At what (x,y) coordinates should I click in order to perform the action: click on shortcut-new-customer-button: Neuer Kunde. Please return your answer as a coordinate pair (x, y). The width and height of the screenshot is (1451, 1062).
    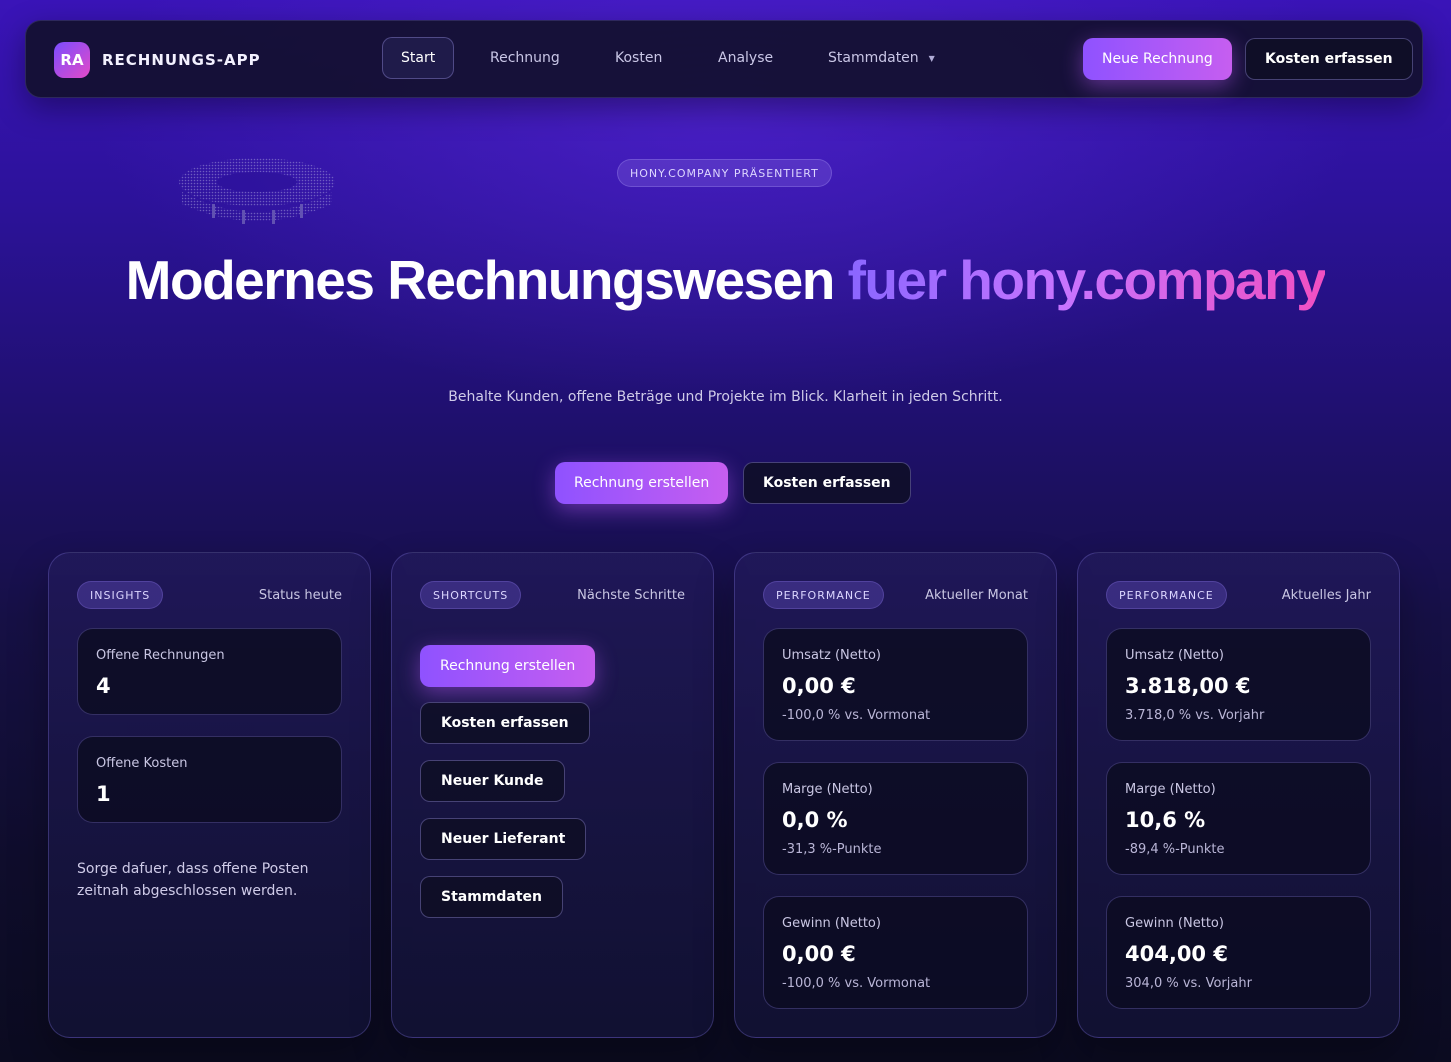
    Looking at the image, I should click on (492, 781).